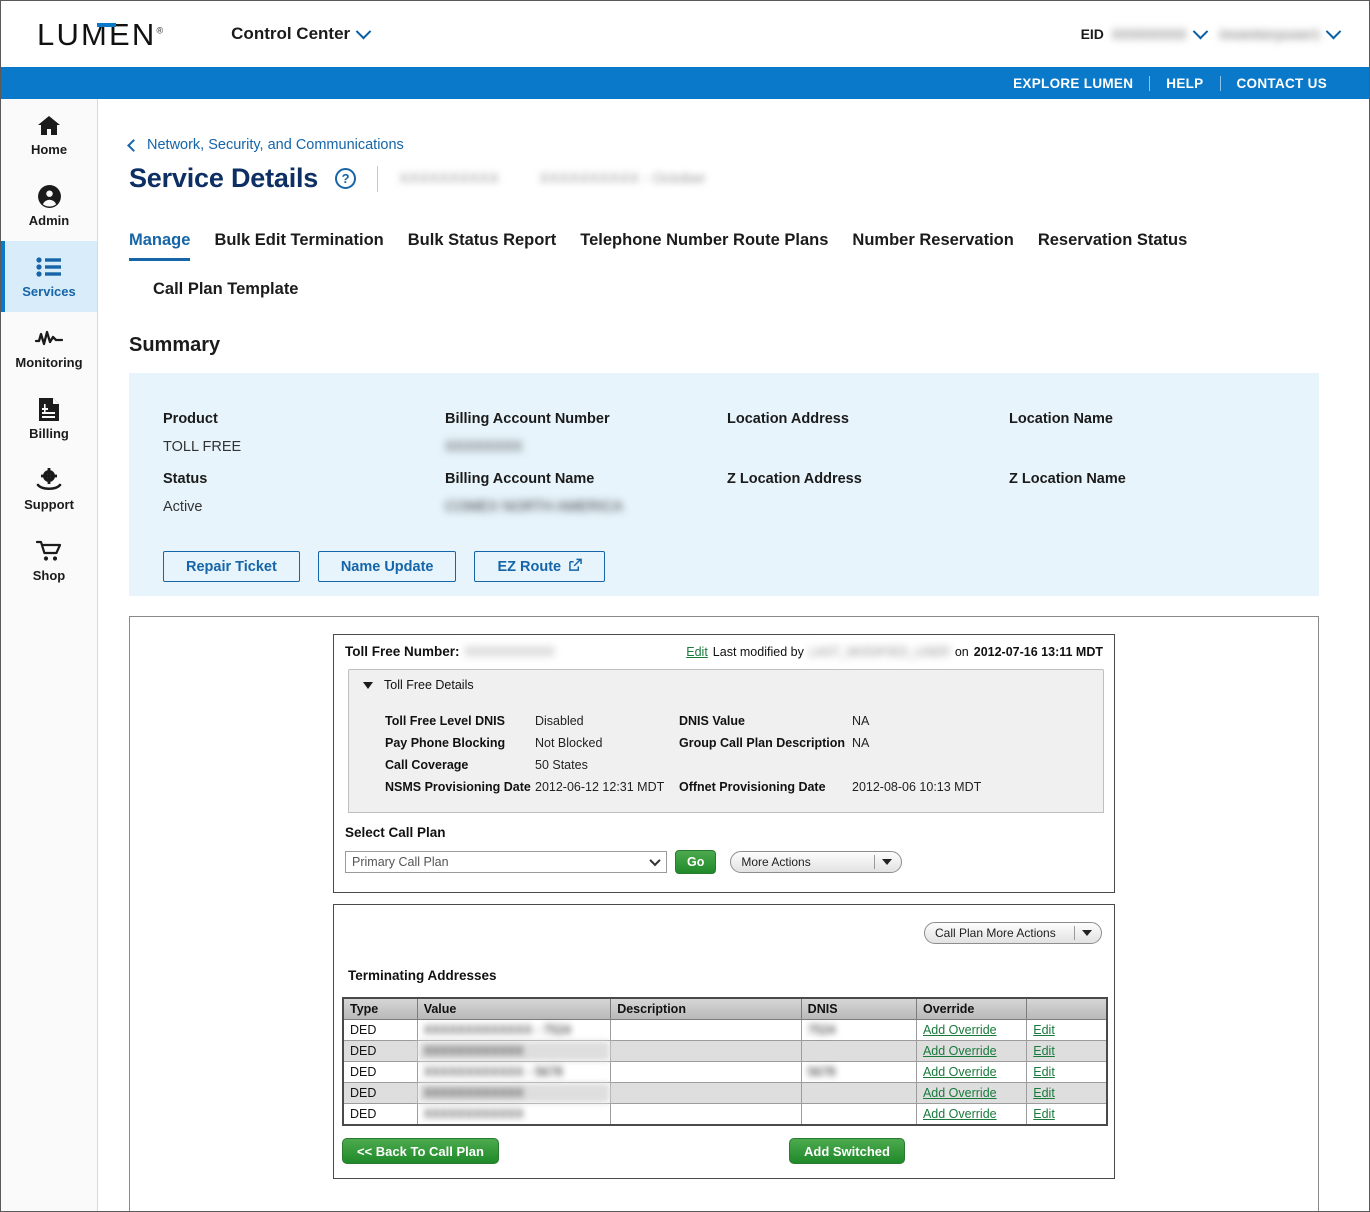  I want to click on nav-help: HELP, so click(1184, 83).